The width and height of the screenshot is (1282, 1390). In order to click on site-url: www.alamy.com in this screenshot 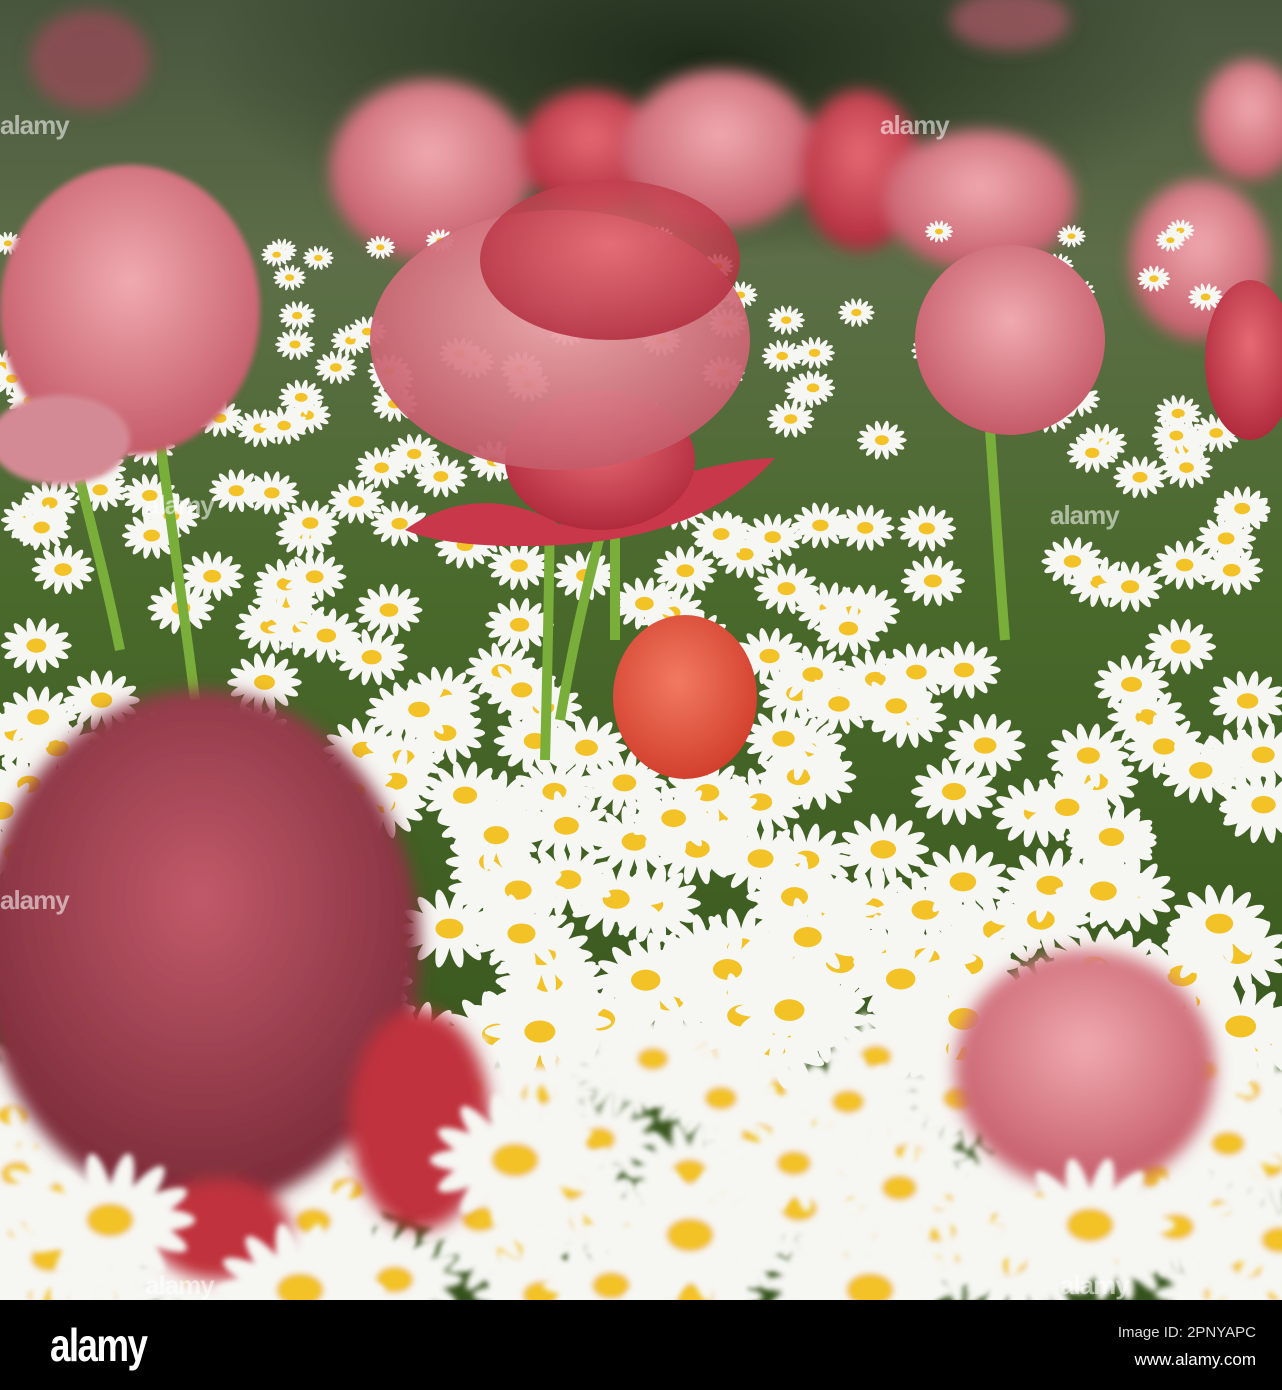, I will do `click(1195, 1360)`.